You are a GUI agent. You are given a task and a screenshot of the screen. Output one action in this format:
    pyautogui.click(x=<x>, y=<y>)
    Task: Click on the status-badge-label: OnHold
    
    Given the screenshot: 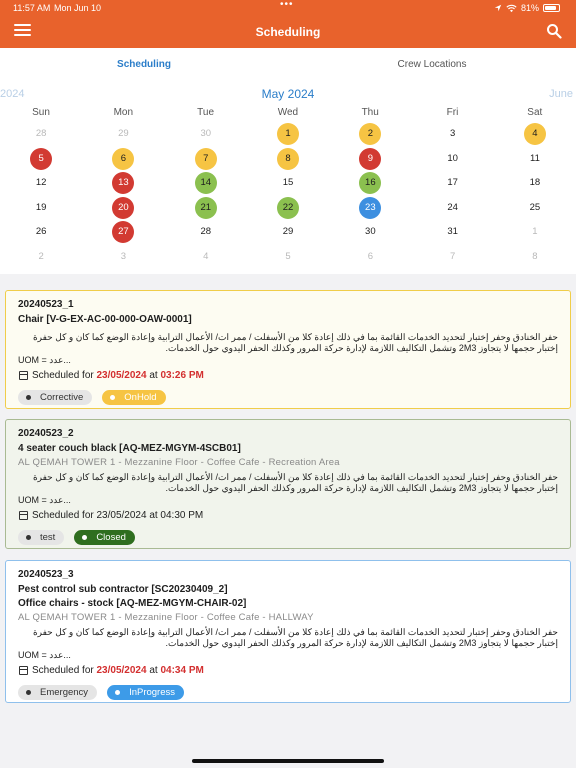 What is the action you would take?
    pyautogui.click(x=140, y=397)
    